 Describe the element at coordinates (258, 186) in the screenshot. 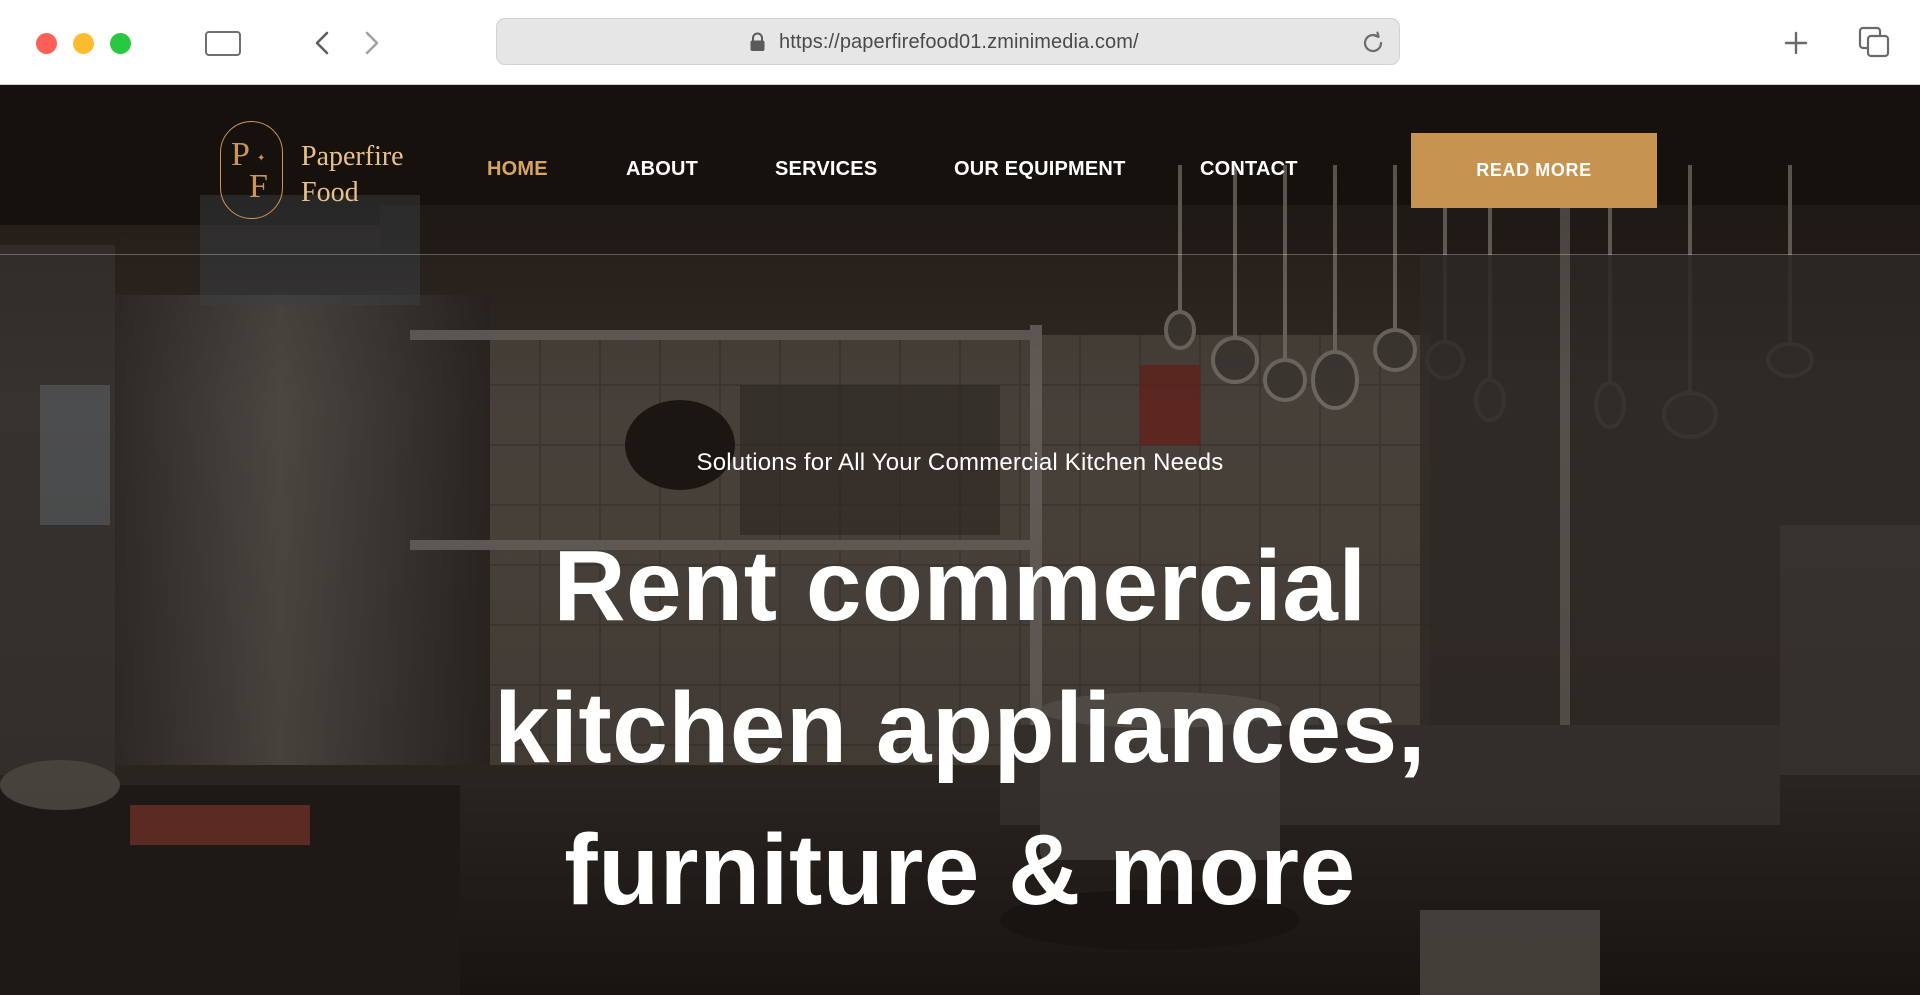

I see `logo-monogram-f: F` at that location.